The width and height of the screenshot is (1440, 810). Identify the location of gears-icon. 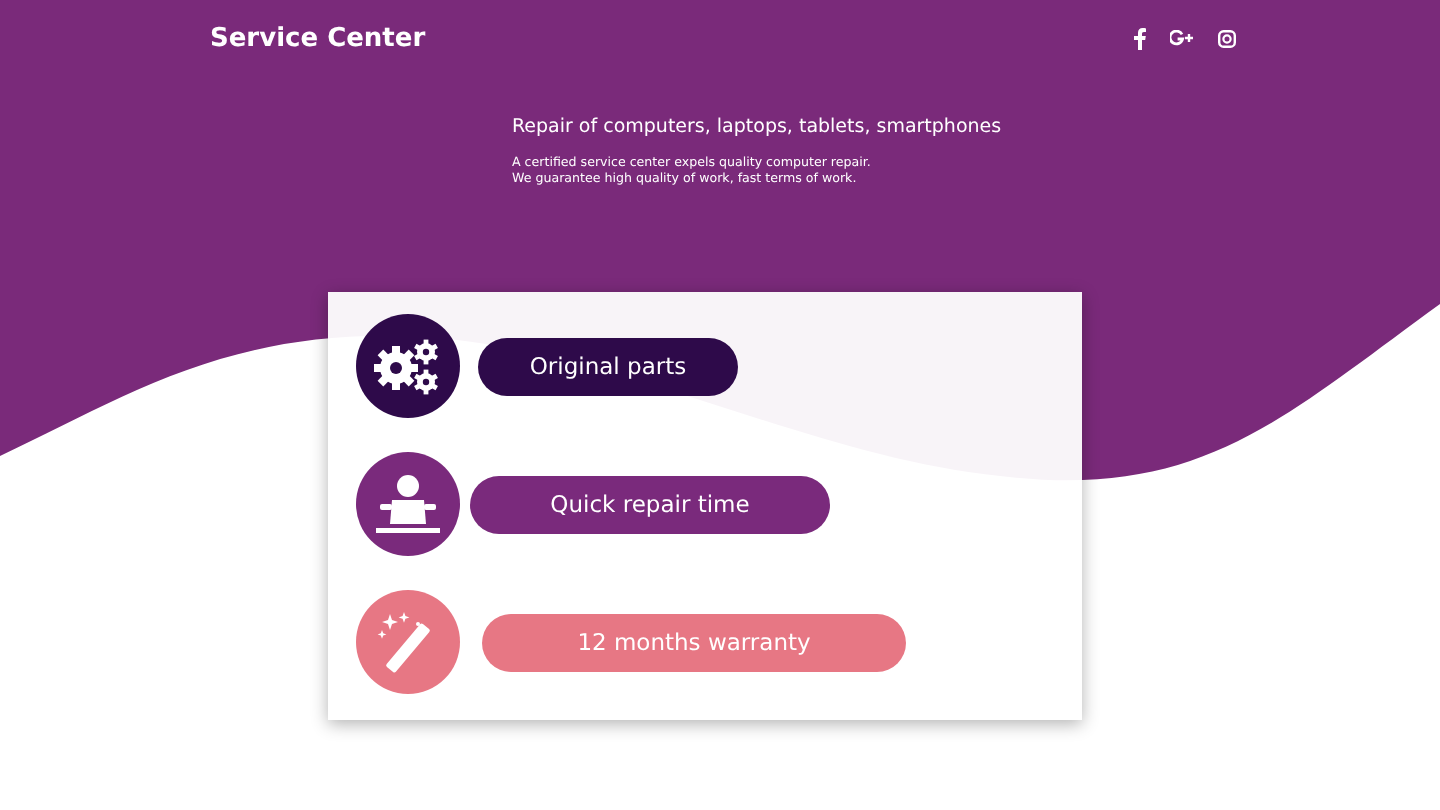
(408, 366).